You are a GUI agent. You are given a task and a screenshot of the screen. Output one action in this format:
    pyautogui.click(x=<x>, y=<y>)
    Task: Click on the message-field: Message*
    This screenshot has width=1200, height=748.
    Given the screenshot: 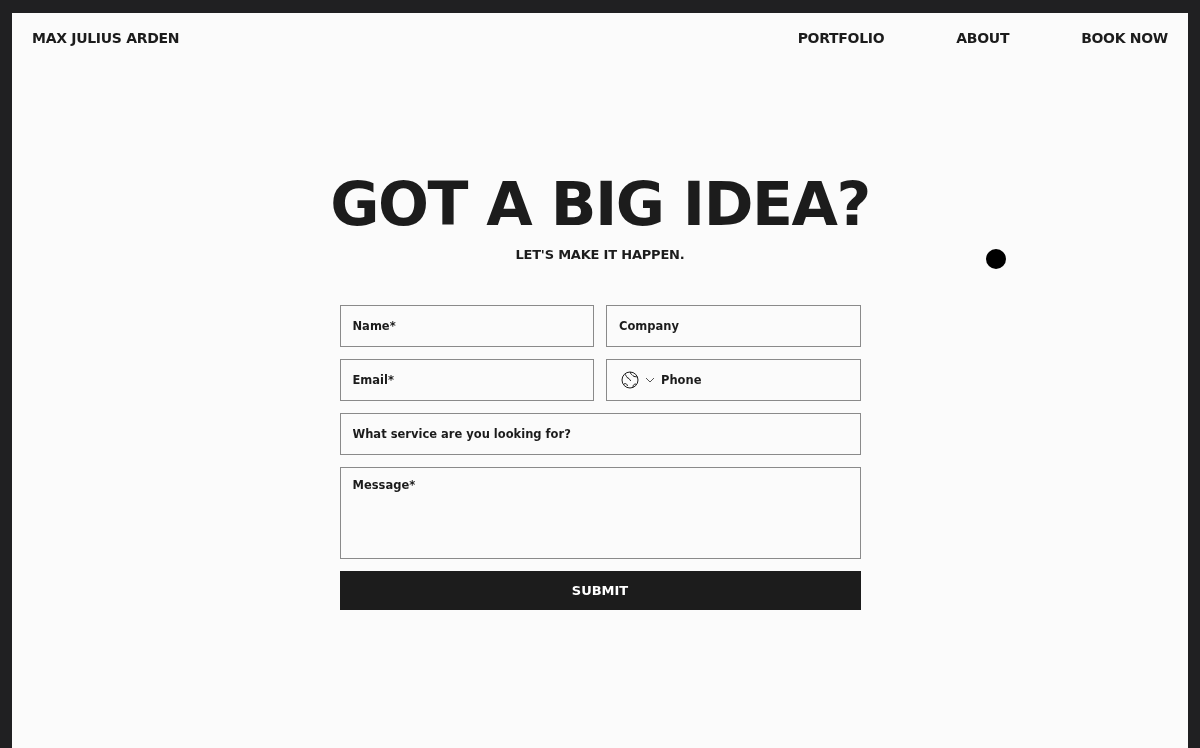 What is the action you would take?
    pyautogui.click(x=600, y=513)
    